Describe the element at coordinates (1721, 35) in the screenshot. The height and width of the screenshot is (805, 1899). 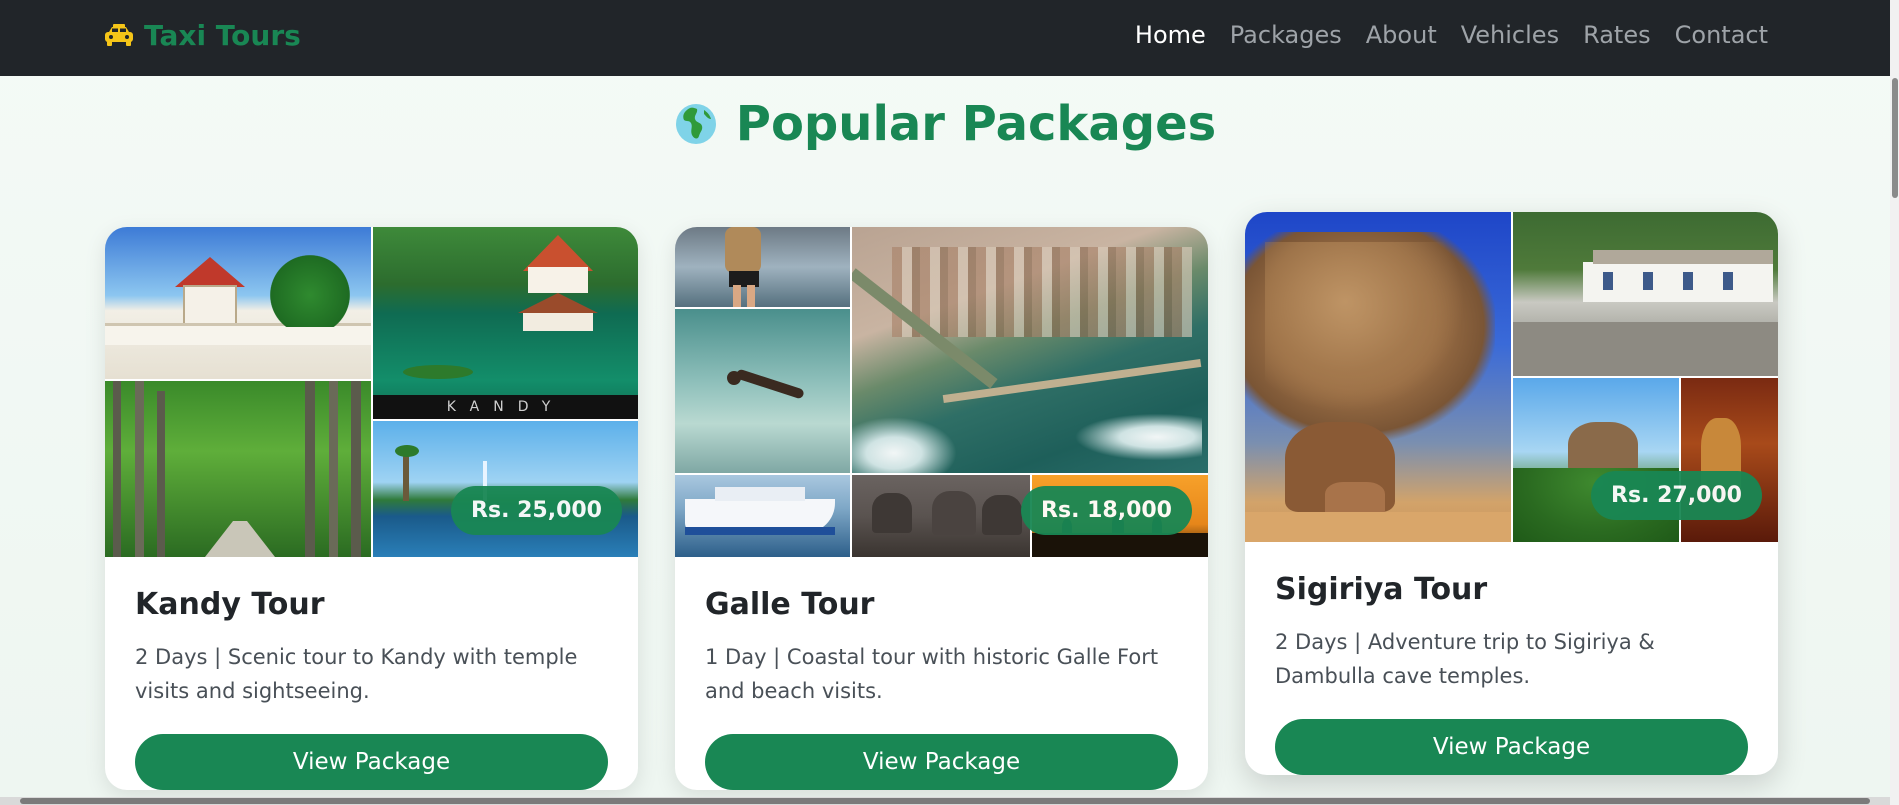
I see `nav-contact: Contact` at that location.